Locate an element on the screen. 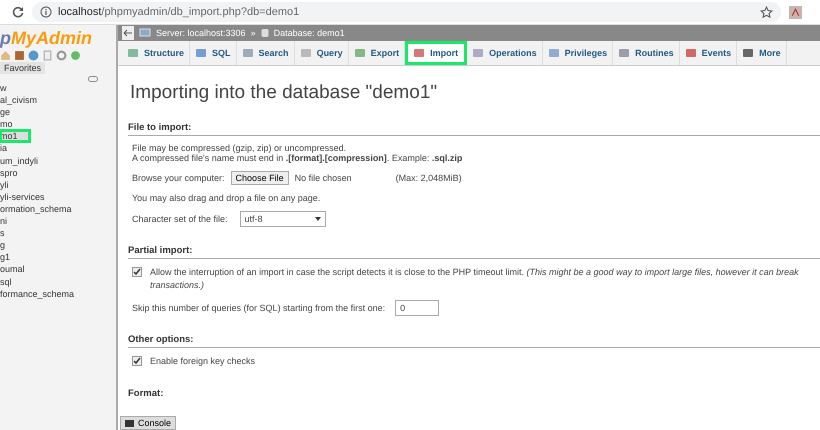 Image resolution: width=820 pixels, height=430 pixels. skip-queries-field: 0 is located at coordinates (417, 308).